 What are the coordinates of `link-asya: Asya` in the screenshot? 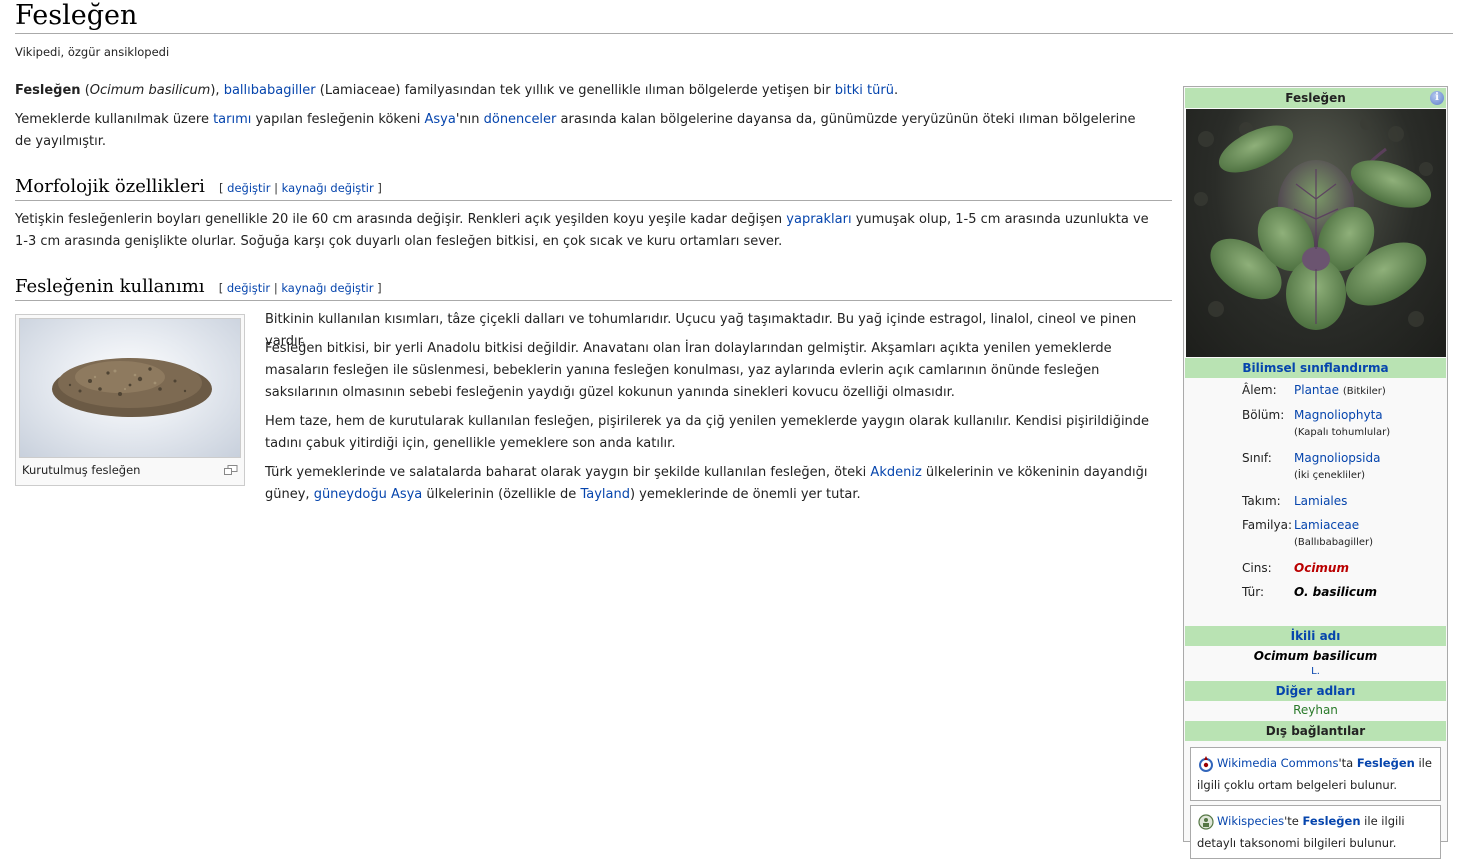 It's located at (439, 119).